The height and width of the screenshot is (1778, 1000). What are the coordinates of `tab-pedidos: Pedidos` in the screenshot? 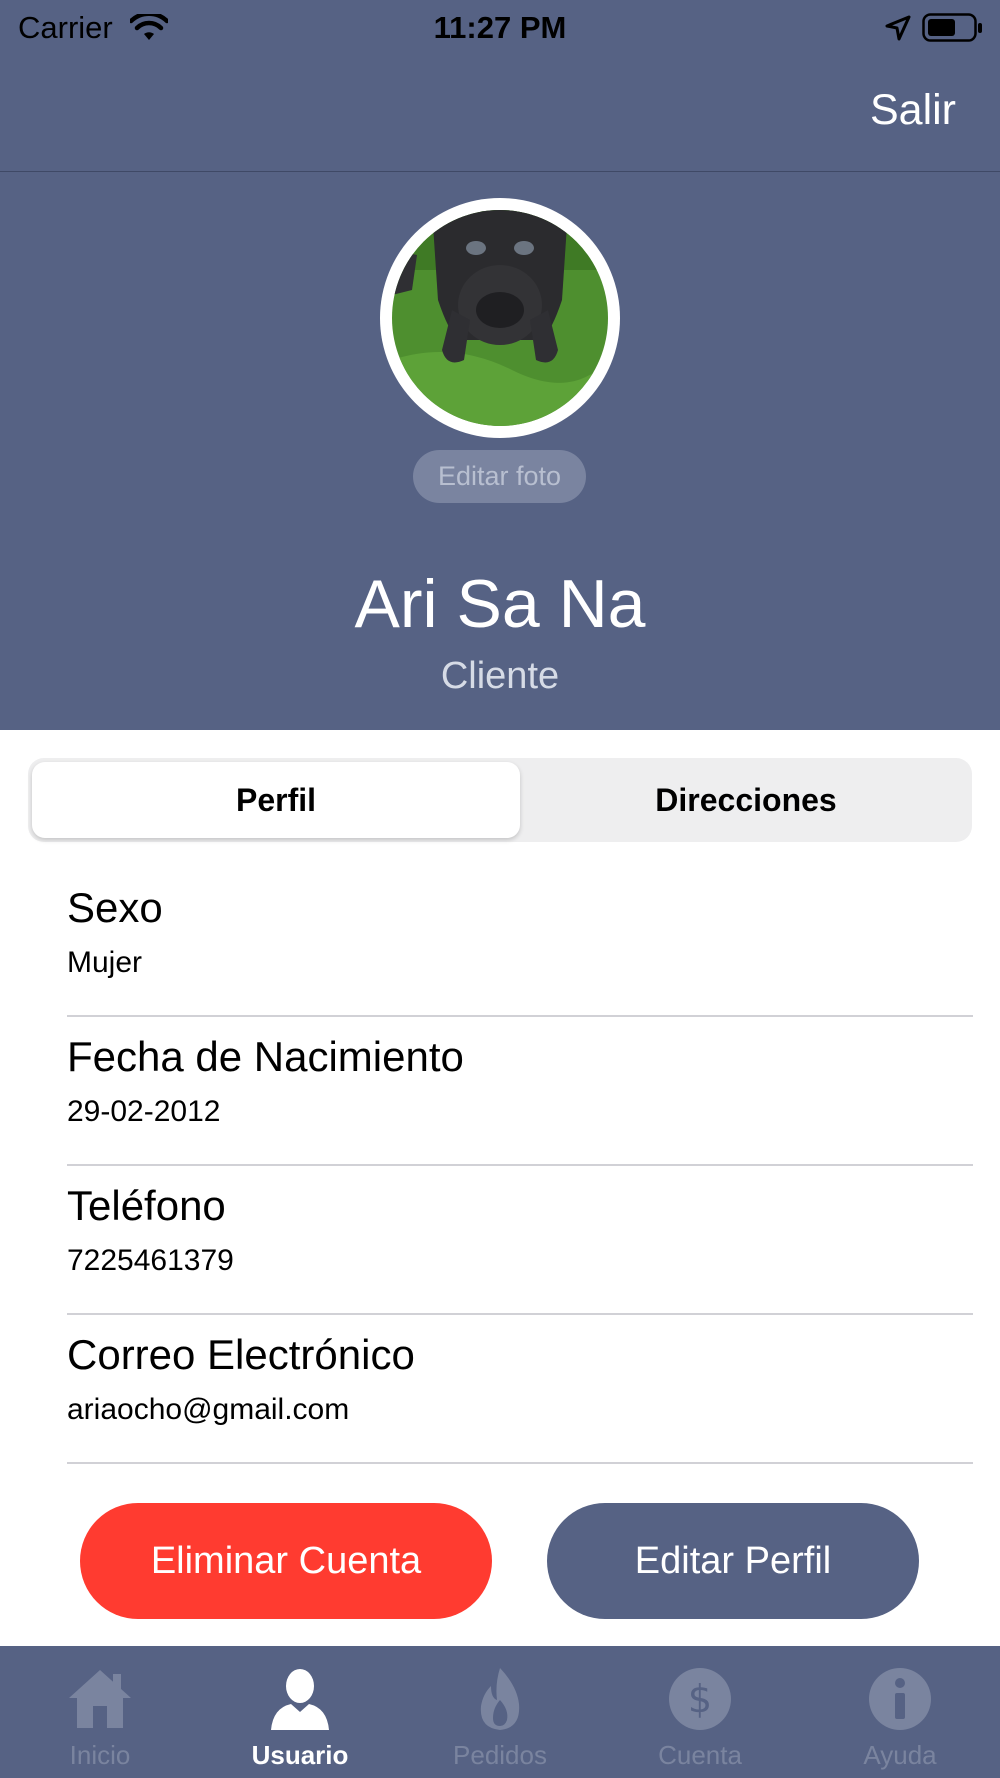 It's located at (500, 1712).